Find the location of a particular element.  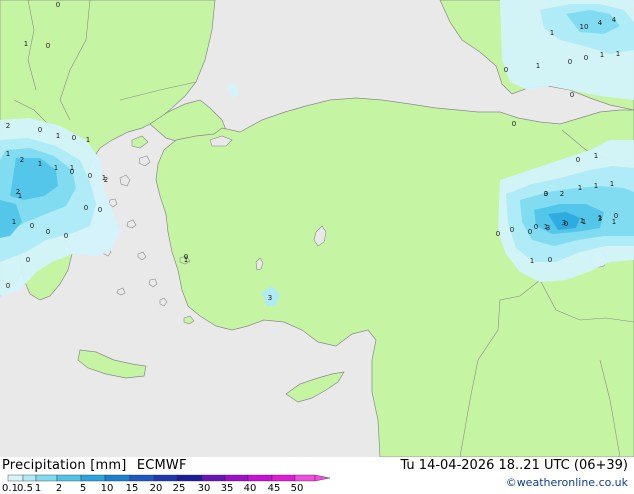

legend-tick-label: 40 is located at coordinates (250, 488).